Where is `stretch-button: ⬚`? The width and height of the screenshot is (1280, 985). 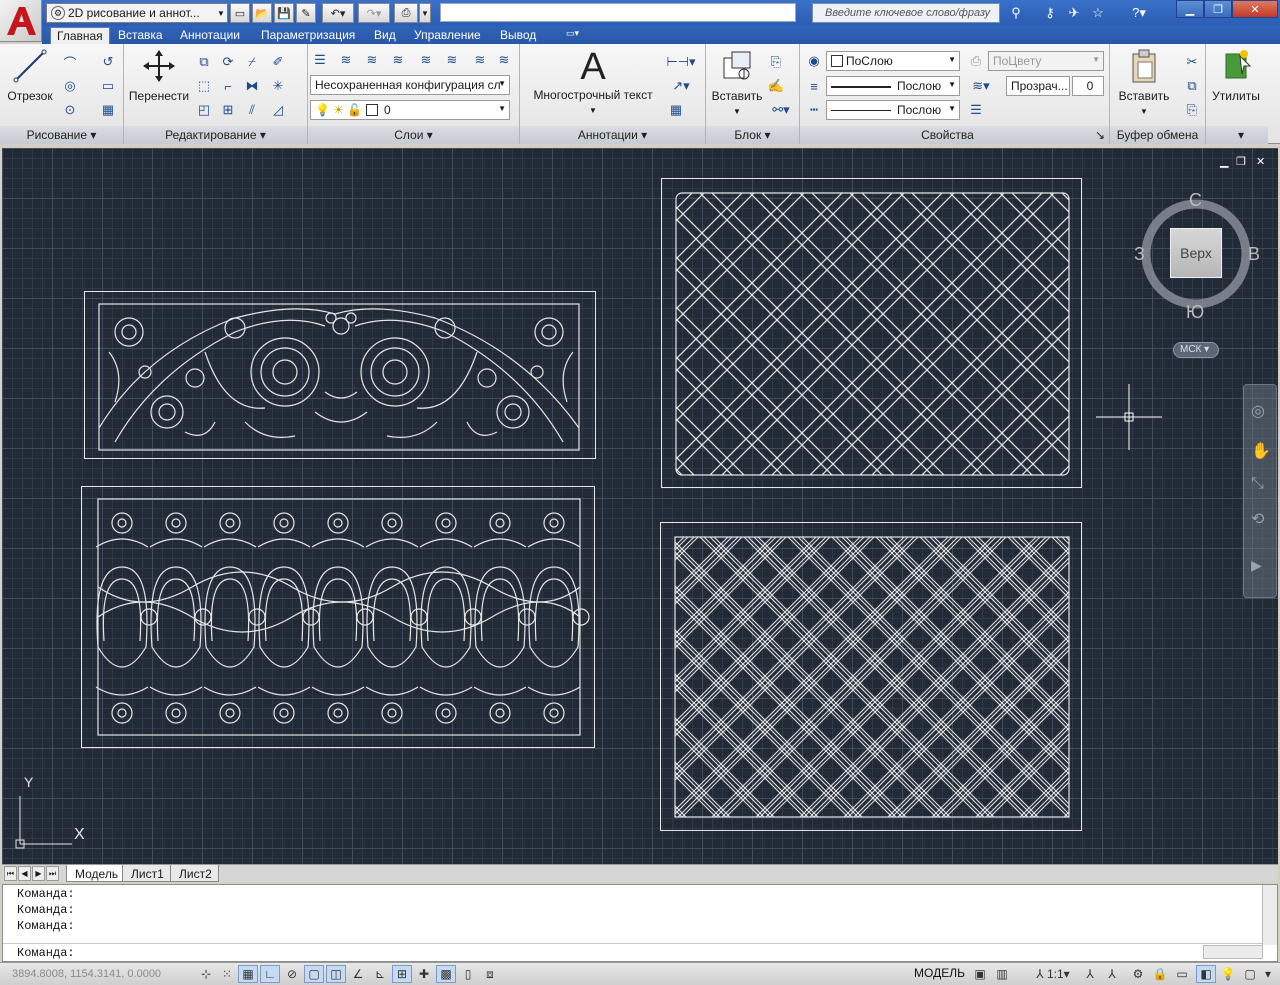
stretch-button: ⬚ is located at coordinates (204, 86).